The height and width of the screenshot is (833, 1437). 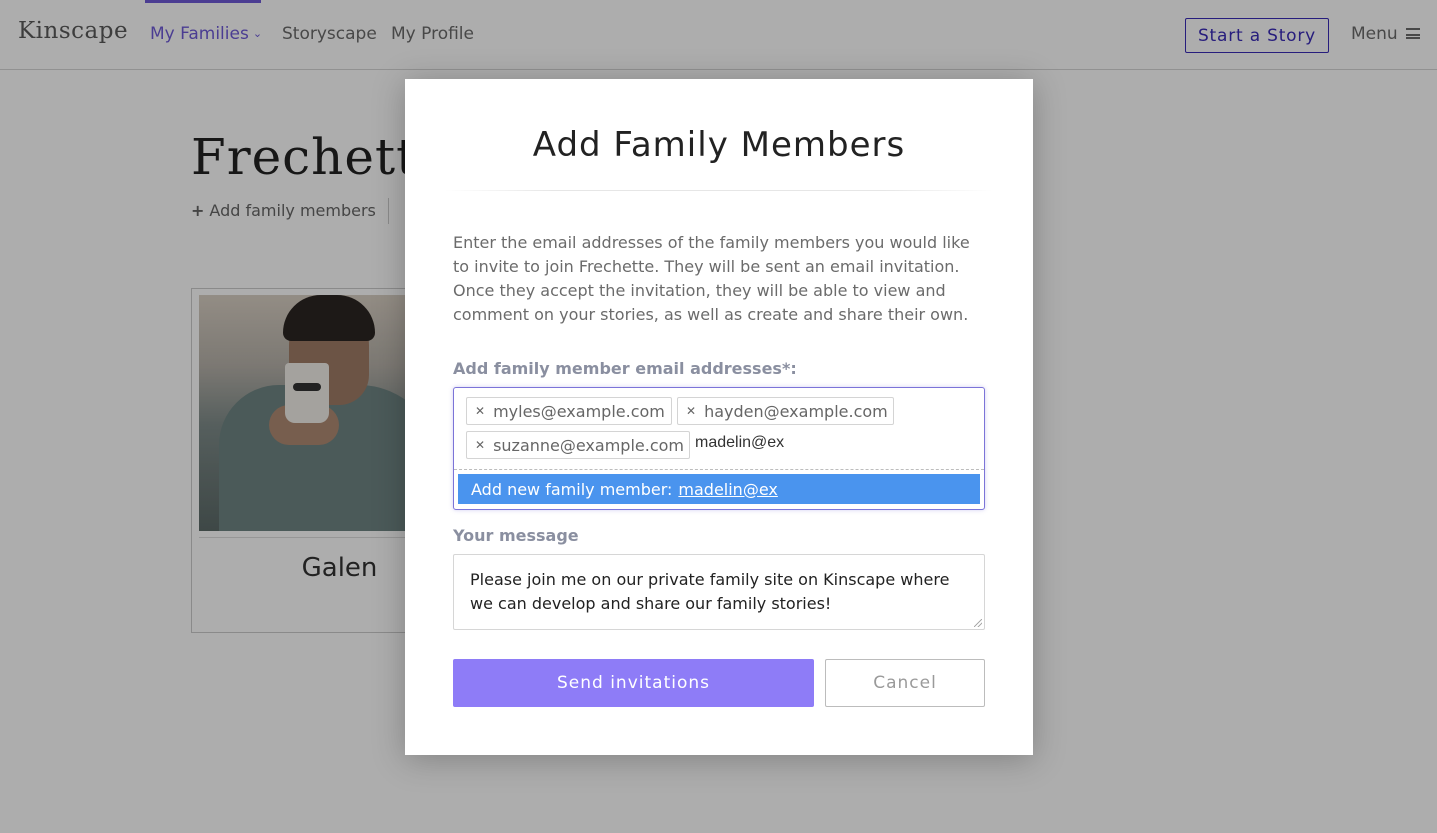 I want to click on email-tag-label: myles@example.com, so click(x=579, y=411).